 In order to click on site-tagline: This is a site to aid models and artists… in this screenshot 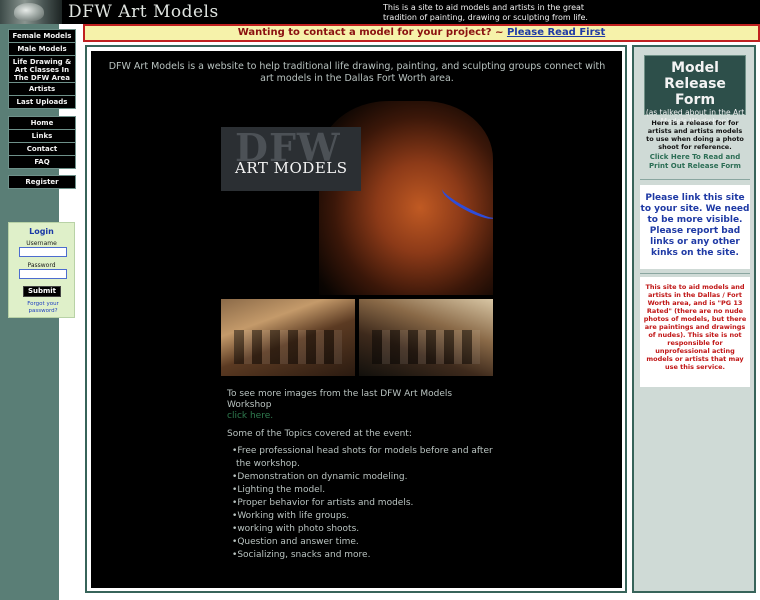, I will do `click(485, 12)`.